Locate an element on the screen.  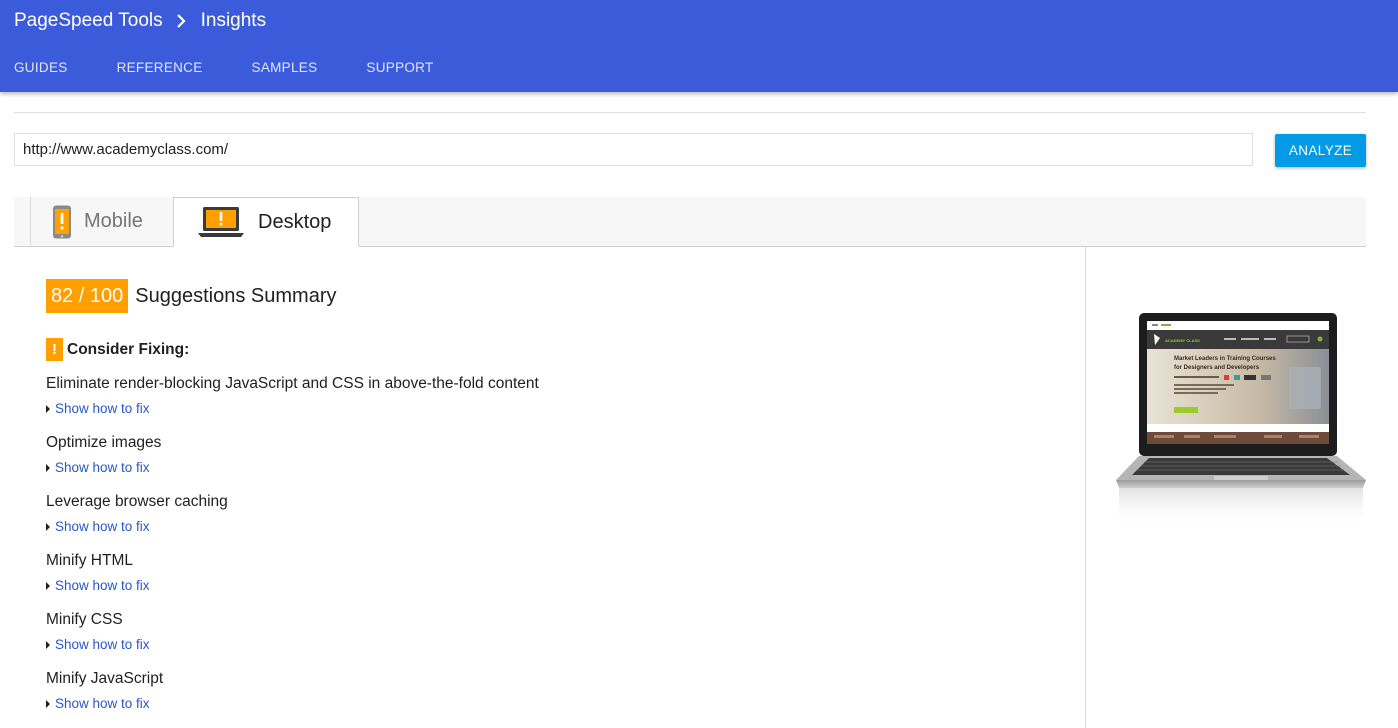
summary-title: Suggestions Summary is located at coordinates (236, 295).